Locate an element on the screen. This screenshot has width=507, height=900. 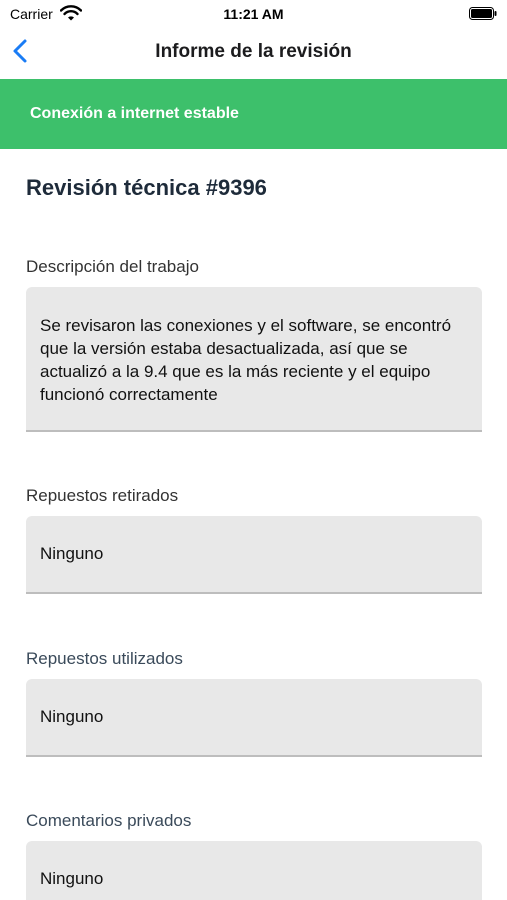
status-bar: Carrier 11:21 AM is located at coordinates (253, 14).